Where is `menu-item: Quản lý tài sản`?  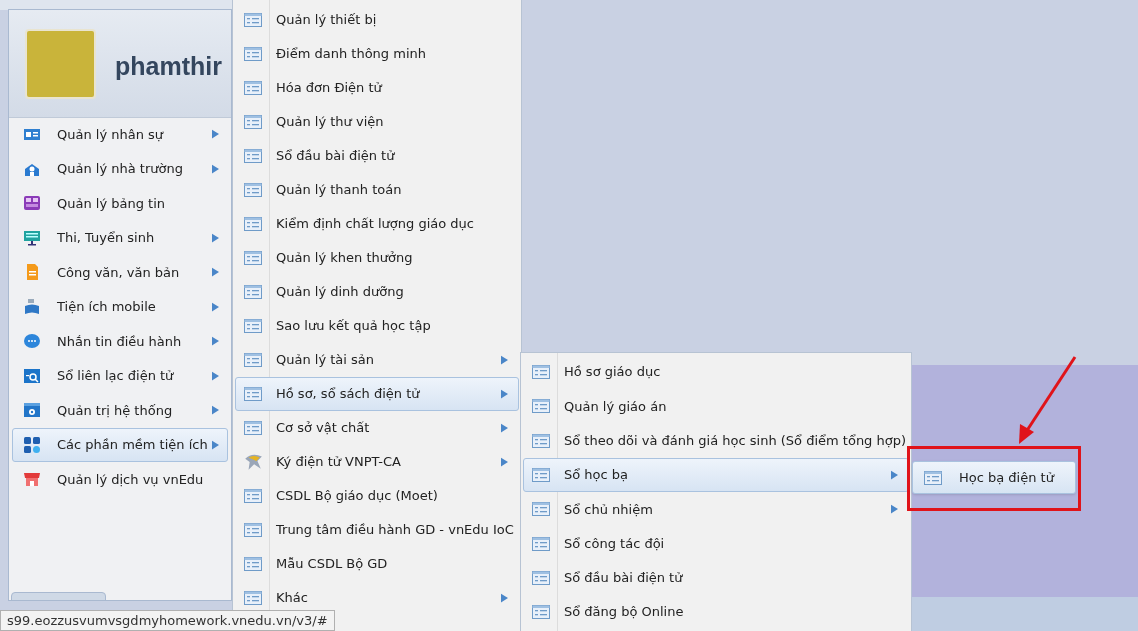 menu-item: Quản lý tài sản is located at coordinates (377, 360).